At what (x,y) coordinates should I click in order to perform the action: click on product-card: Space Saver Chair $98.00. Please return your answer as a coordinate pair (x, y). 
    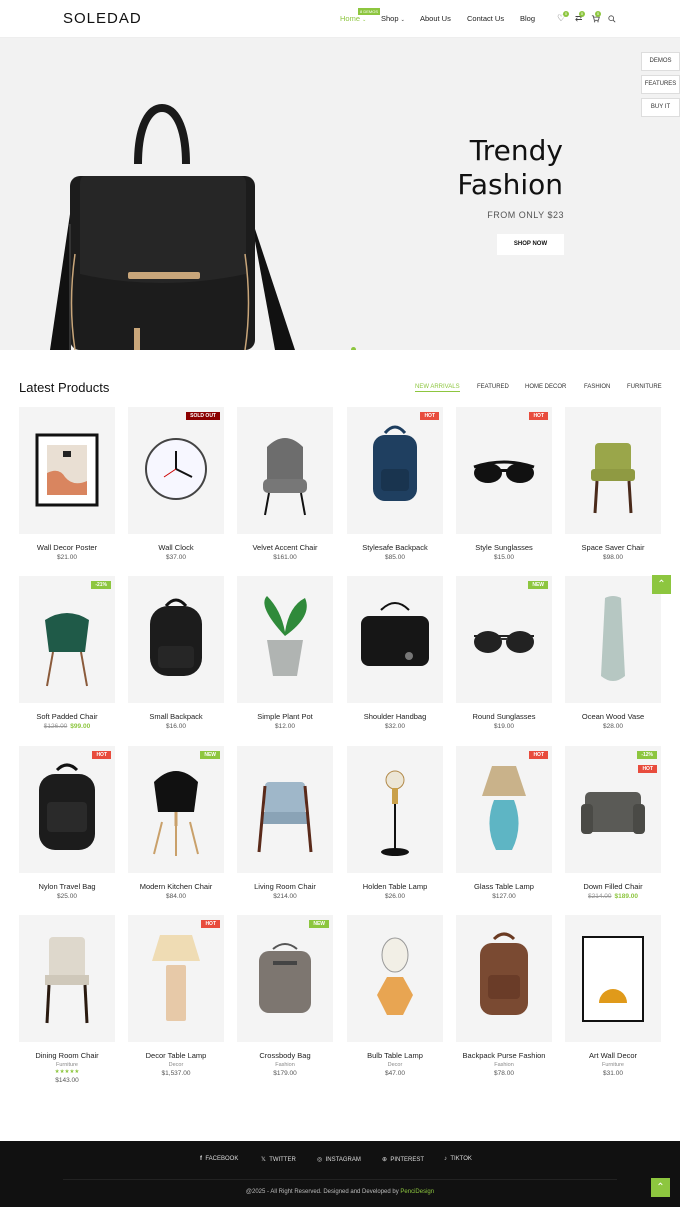
    Looking at the image, I should click on (613, 484).